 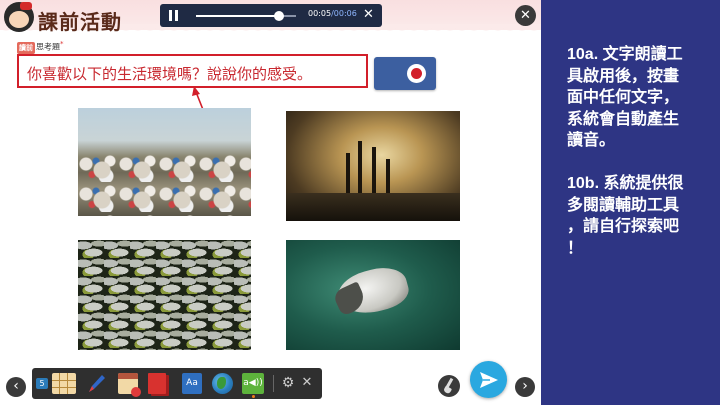 What do you see at coordinates (164, 162) in the screenshot?
I see `landfill-garbage-image` at bounding box center [164, 162].